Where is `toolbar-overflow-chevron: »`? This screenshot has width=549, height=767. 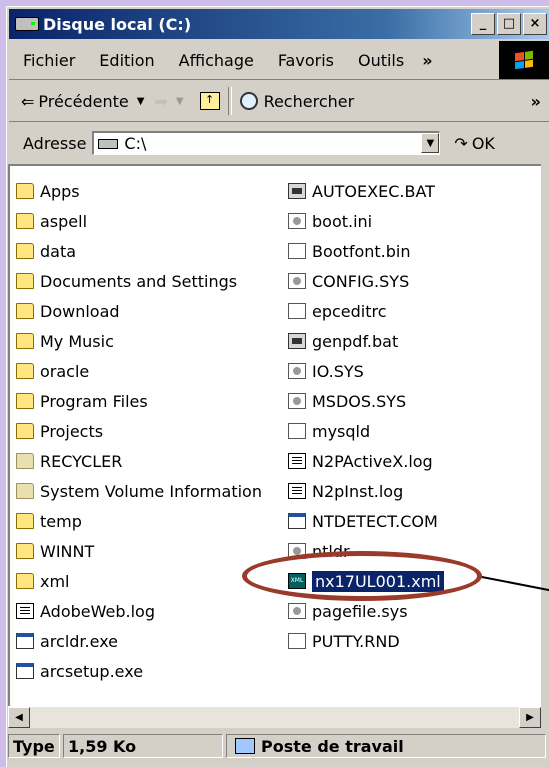 toolbar-overflow-chevron: » is located at coordinates (536, 101).